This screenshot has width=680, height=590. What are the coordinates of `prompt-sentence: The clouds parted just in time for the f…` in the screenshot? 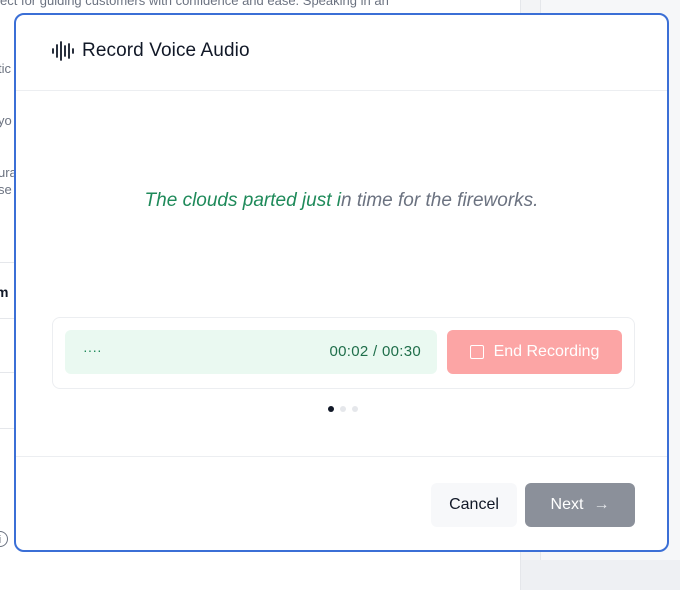 It's located at (341, 201).